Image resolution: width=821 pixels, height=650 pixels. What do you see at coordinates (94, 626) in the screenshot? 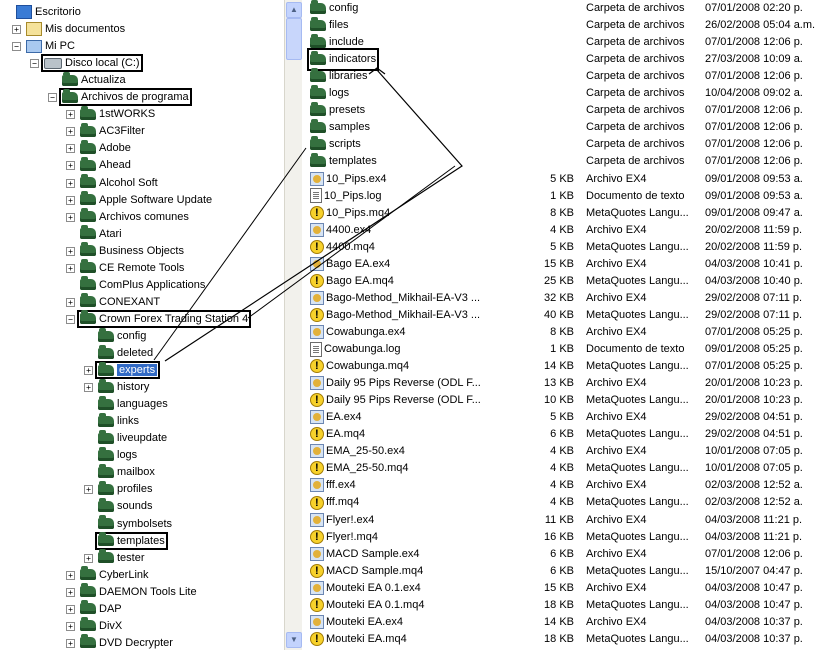
I see `tree-node: + DivX` at bounding box center [94, 626].